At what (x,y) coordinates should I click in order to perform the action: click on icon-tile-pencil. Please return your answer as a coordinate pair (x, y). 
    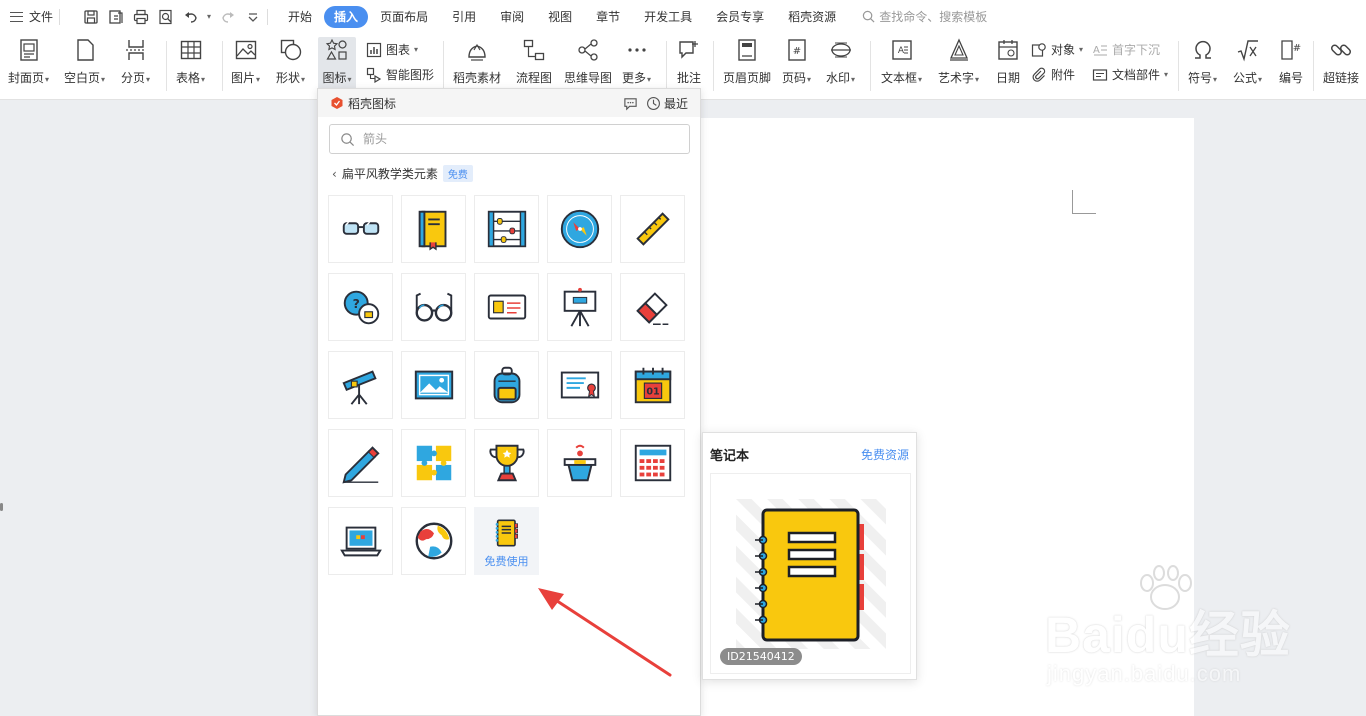
    Looking at the image, I should click on (360, 463).